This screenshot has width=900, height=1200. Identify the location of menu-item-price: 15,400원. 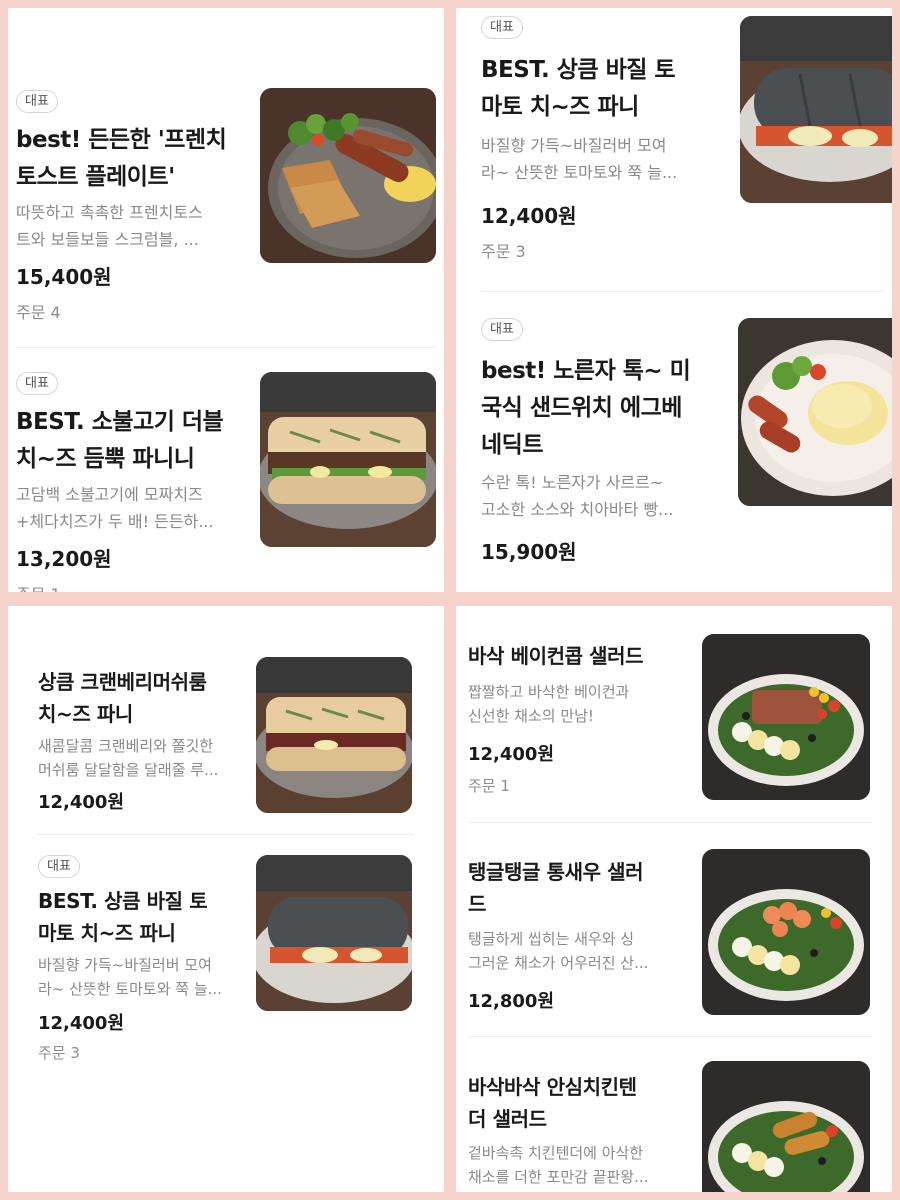
(64, 277).